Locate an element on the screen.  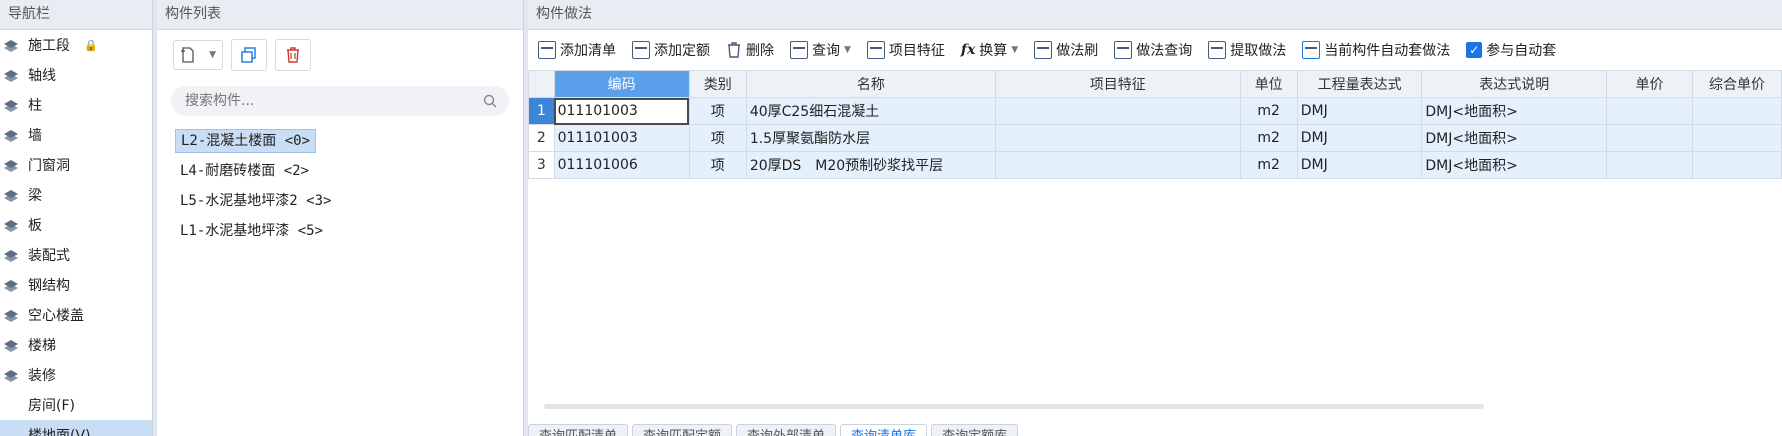
nav-item: 梁 is located at coordinates (76, 195).